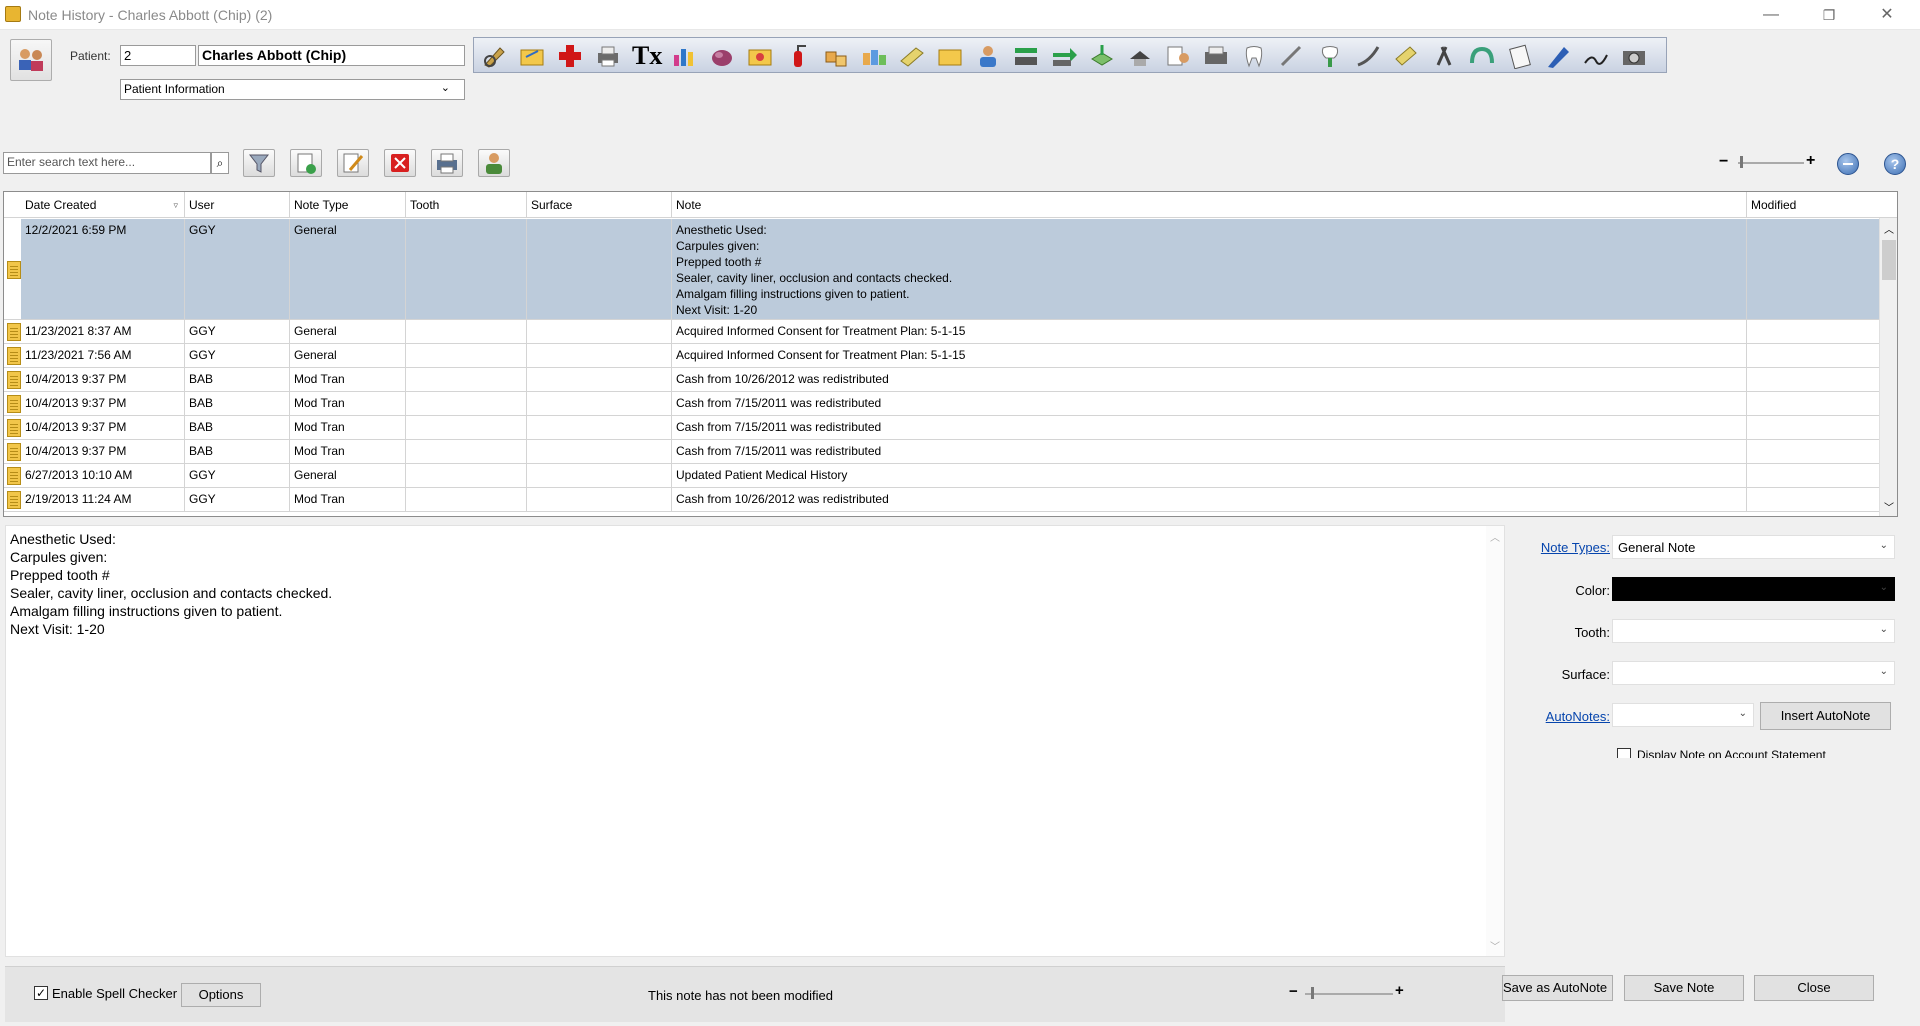 The width and height of the screenshot is (1920, 1026). What do you see at coordinates (1292, 56) in the screenshot?
I see `dental-tool-icon` at bounding box center [1292, 56].